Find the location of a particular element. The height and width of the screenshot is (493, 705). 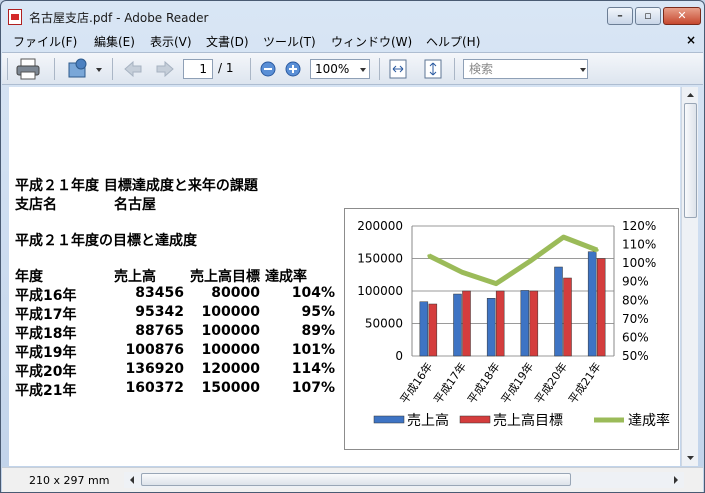

scroll-right-icon is located at coordinates (676, 480).